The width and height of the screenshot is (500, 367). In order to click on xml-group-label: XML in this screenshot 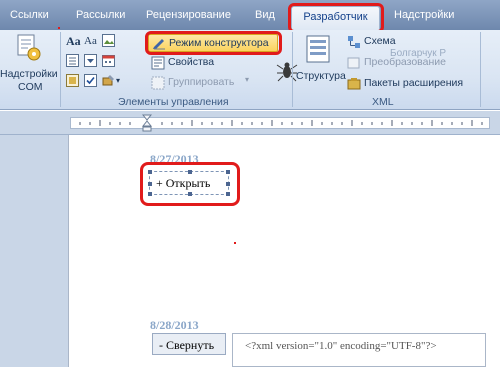, I will do `click(383, 102)`.